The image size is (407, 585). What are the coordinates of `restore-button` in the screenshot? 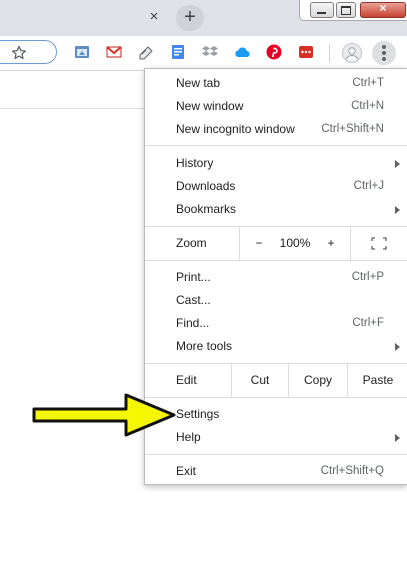 It's located at (346, 10).